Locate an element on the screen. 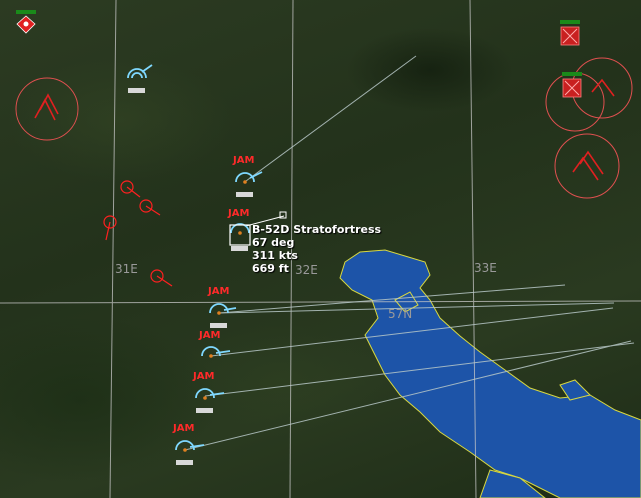 This screenshot has height=498, width=641. unit-name: B-52D Stratofortress is located at coordinates (317, 229).